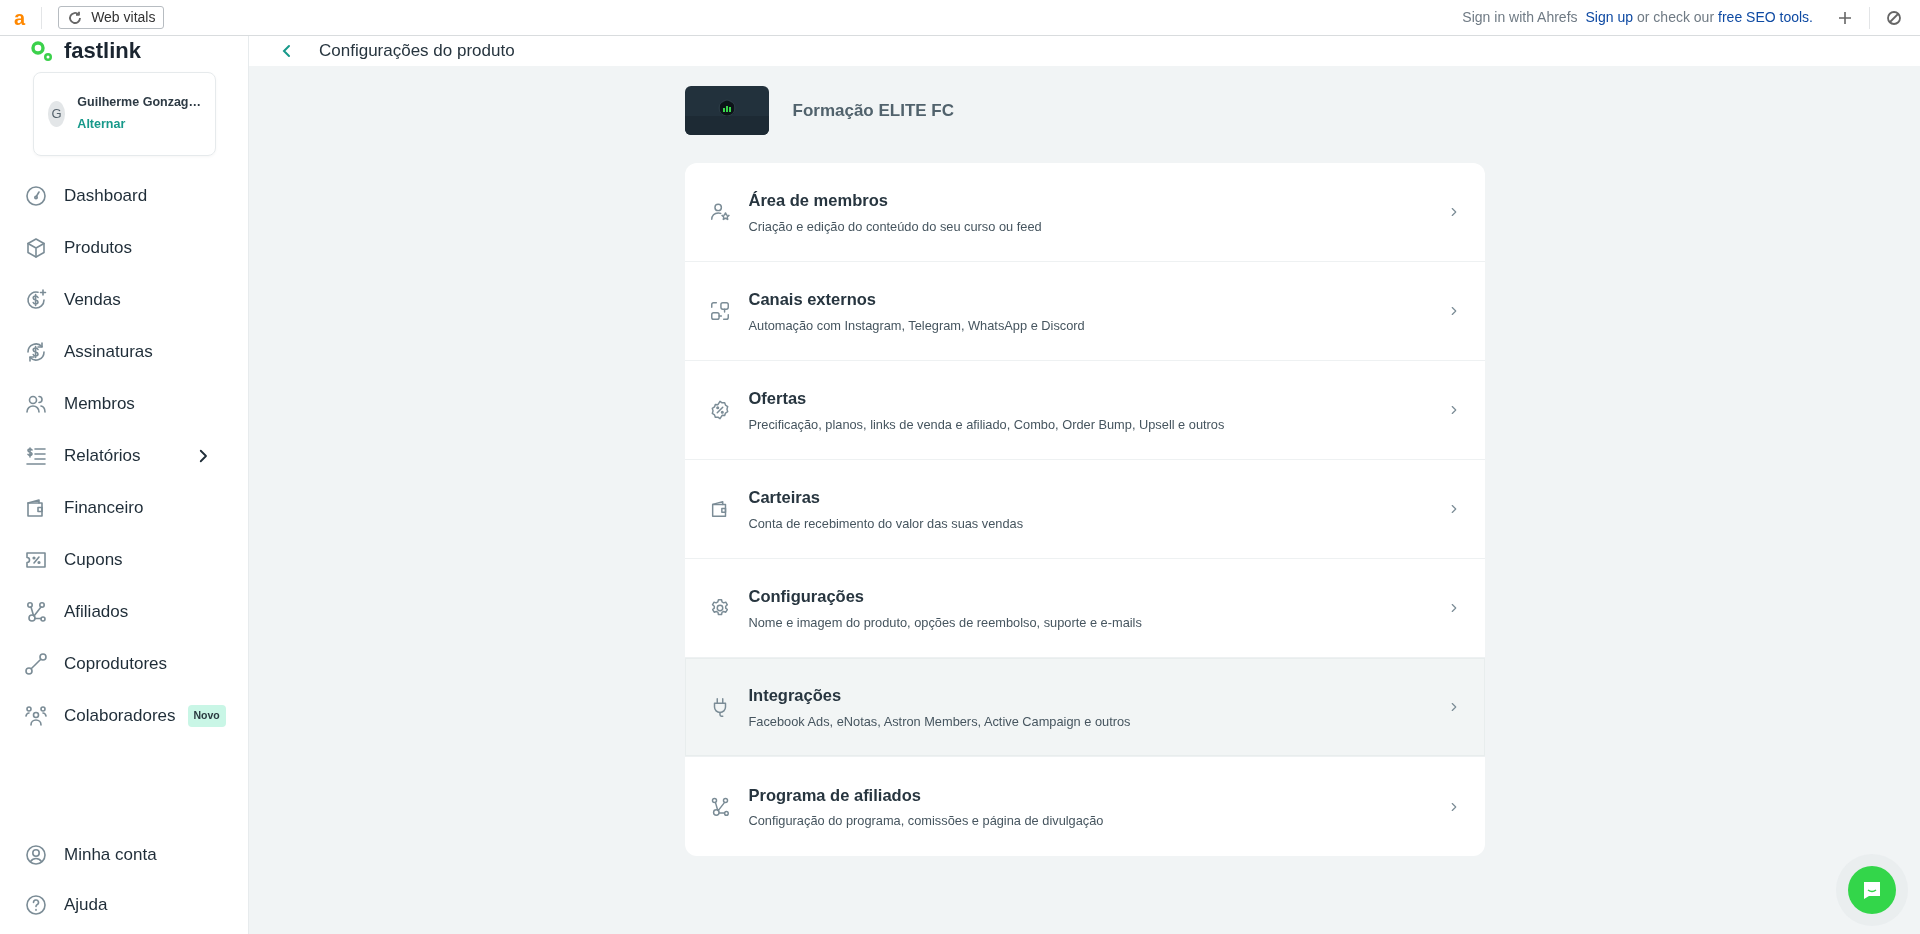 The height and width of the screenshot is (934, 1920). Describe the element at coordinates (124, 352) in the screenshot. I see `sidebar-item: Assinaturas` at that location.